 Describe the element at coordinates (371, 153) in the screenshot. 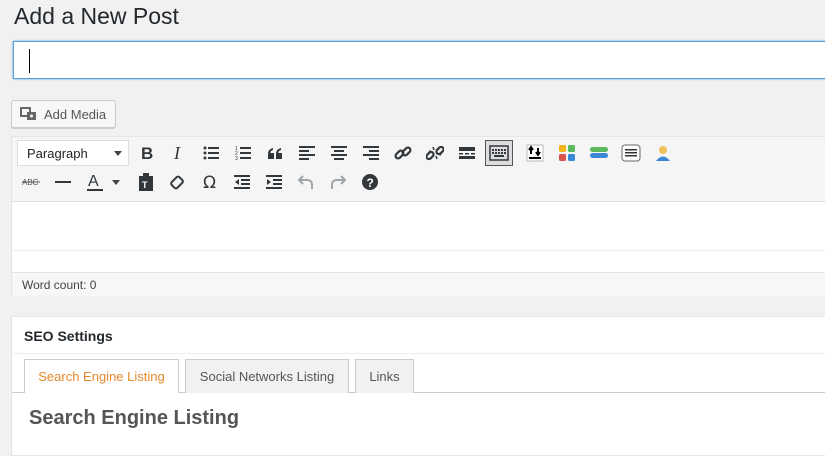

I see `align-right-icon` at that location.